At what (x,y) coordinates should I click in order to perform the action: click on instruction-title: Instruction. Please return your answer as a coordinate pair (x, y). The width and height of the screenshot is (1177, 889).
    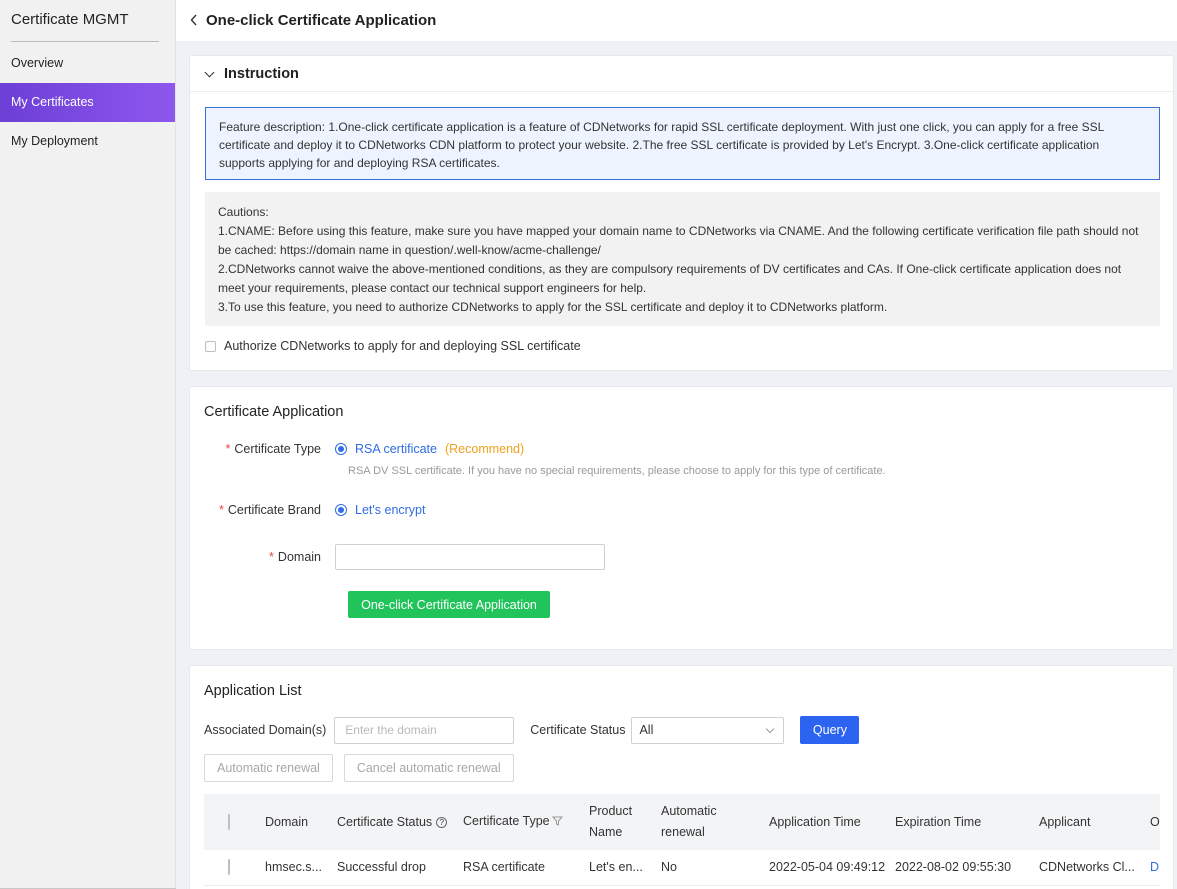
    Looking at the image, I should click on (261, 73).